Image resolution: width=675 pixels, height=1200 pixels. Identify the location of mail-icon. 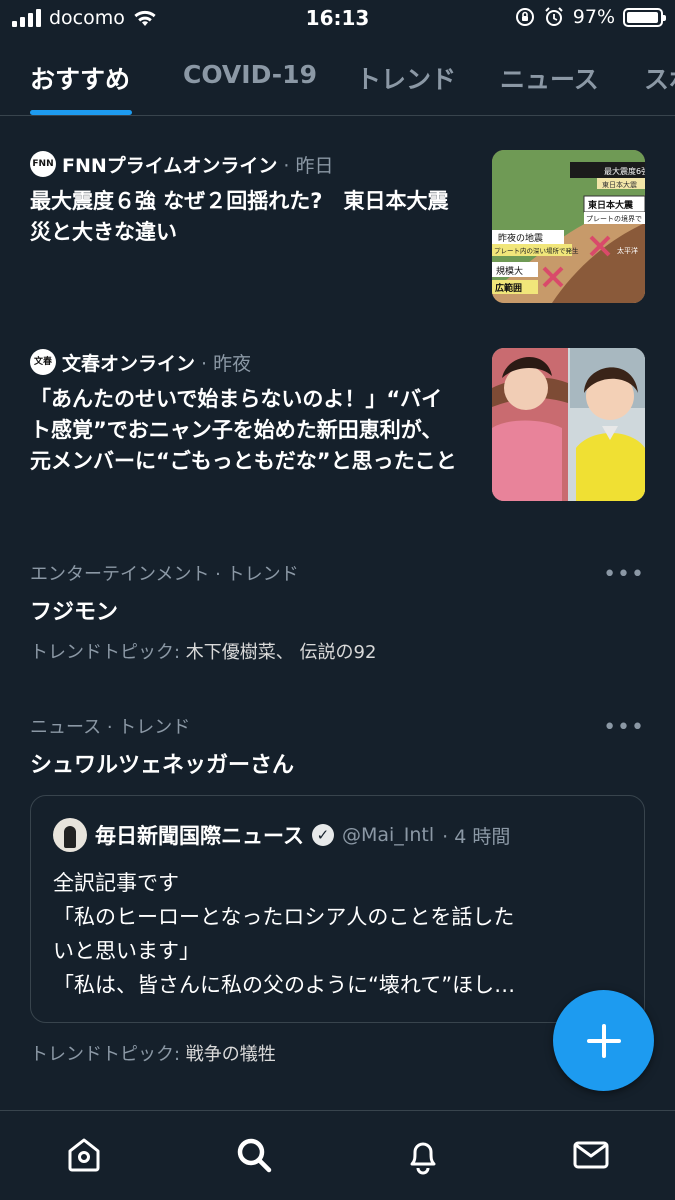
(591, 1155).